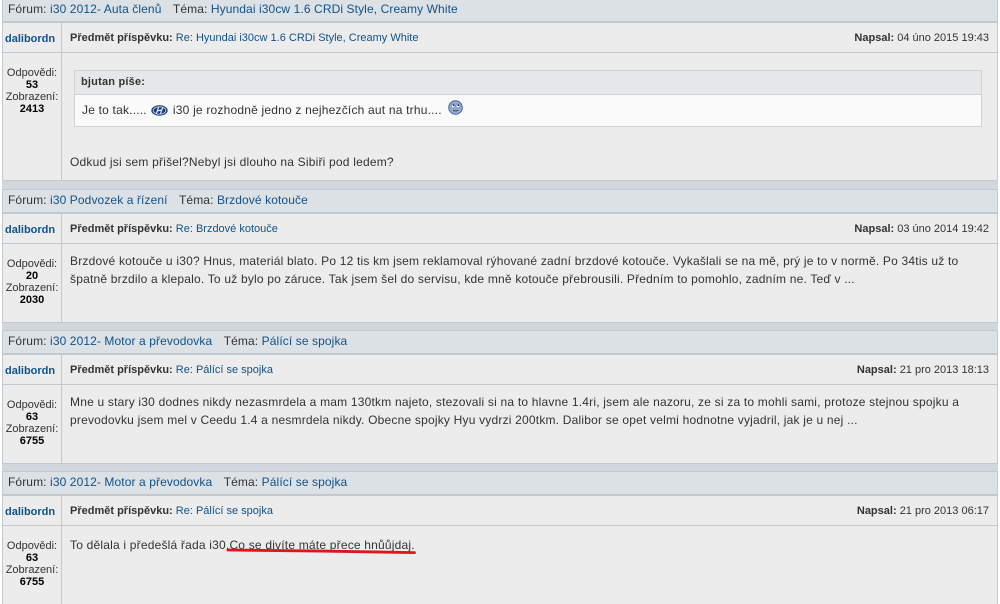 The image size is (1000, 604). Describe the element at coordinates (227, 229) in the screenshot. I see `subject-link: Re: Brzdové kotouče` at that location.